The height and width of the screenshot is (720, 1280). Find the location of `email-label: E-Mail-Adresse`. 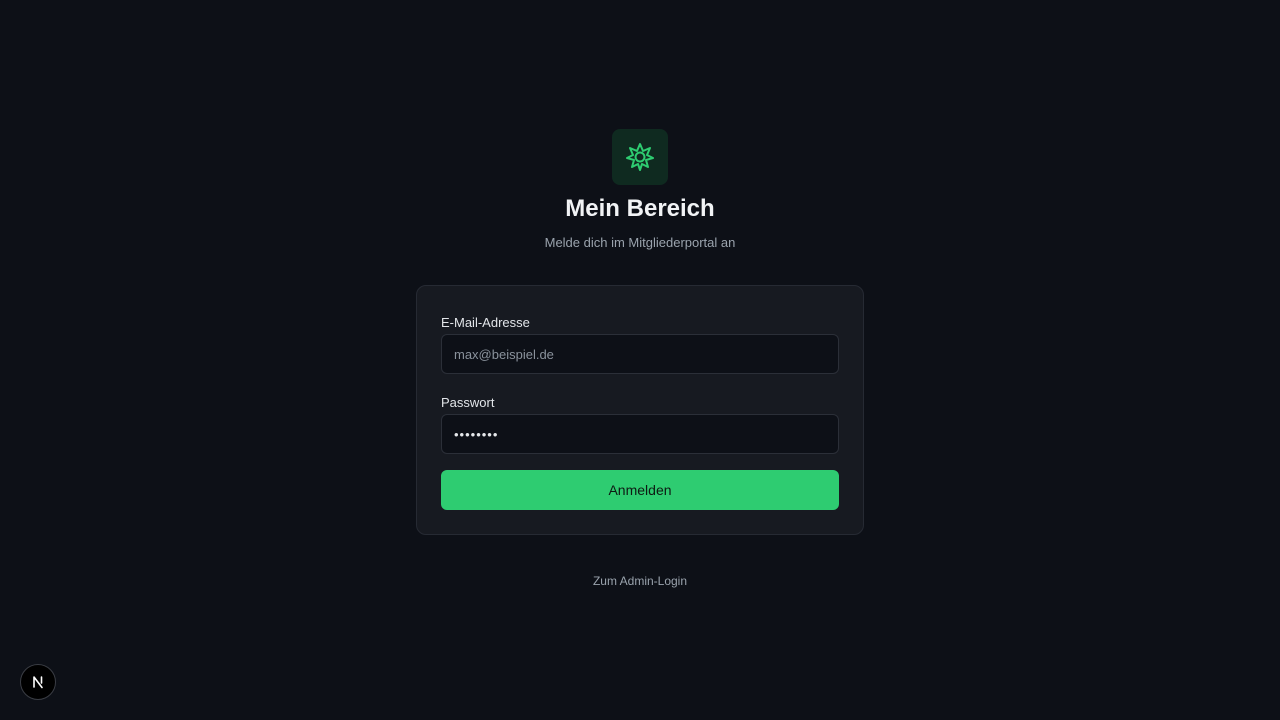

email-label: E-Mail-Adresse is located at coordinates (485, 322).